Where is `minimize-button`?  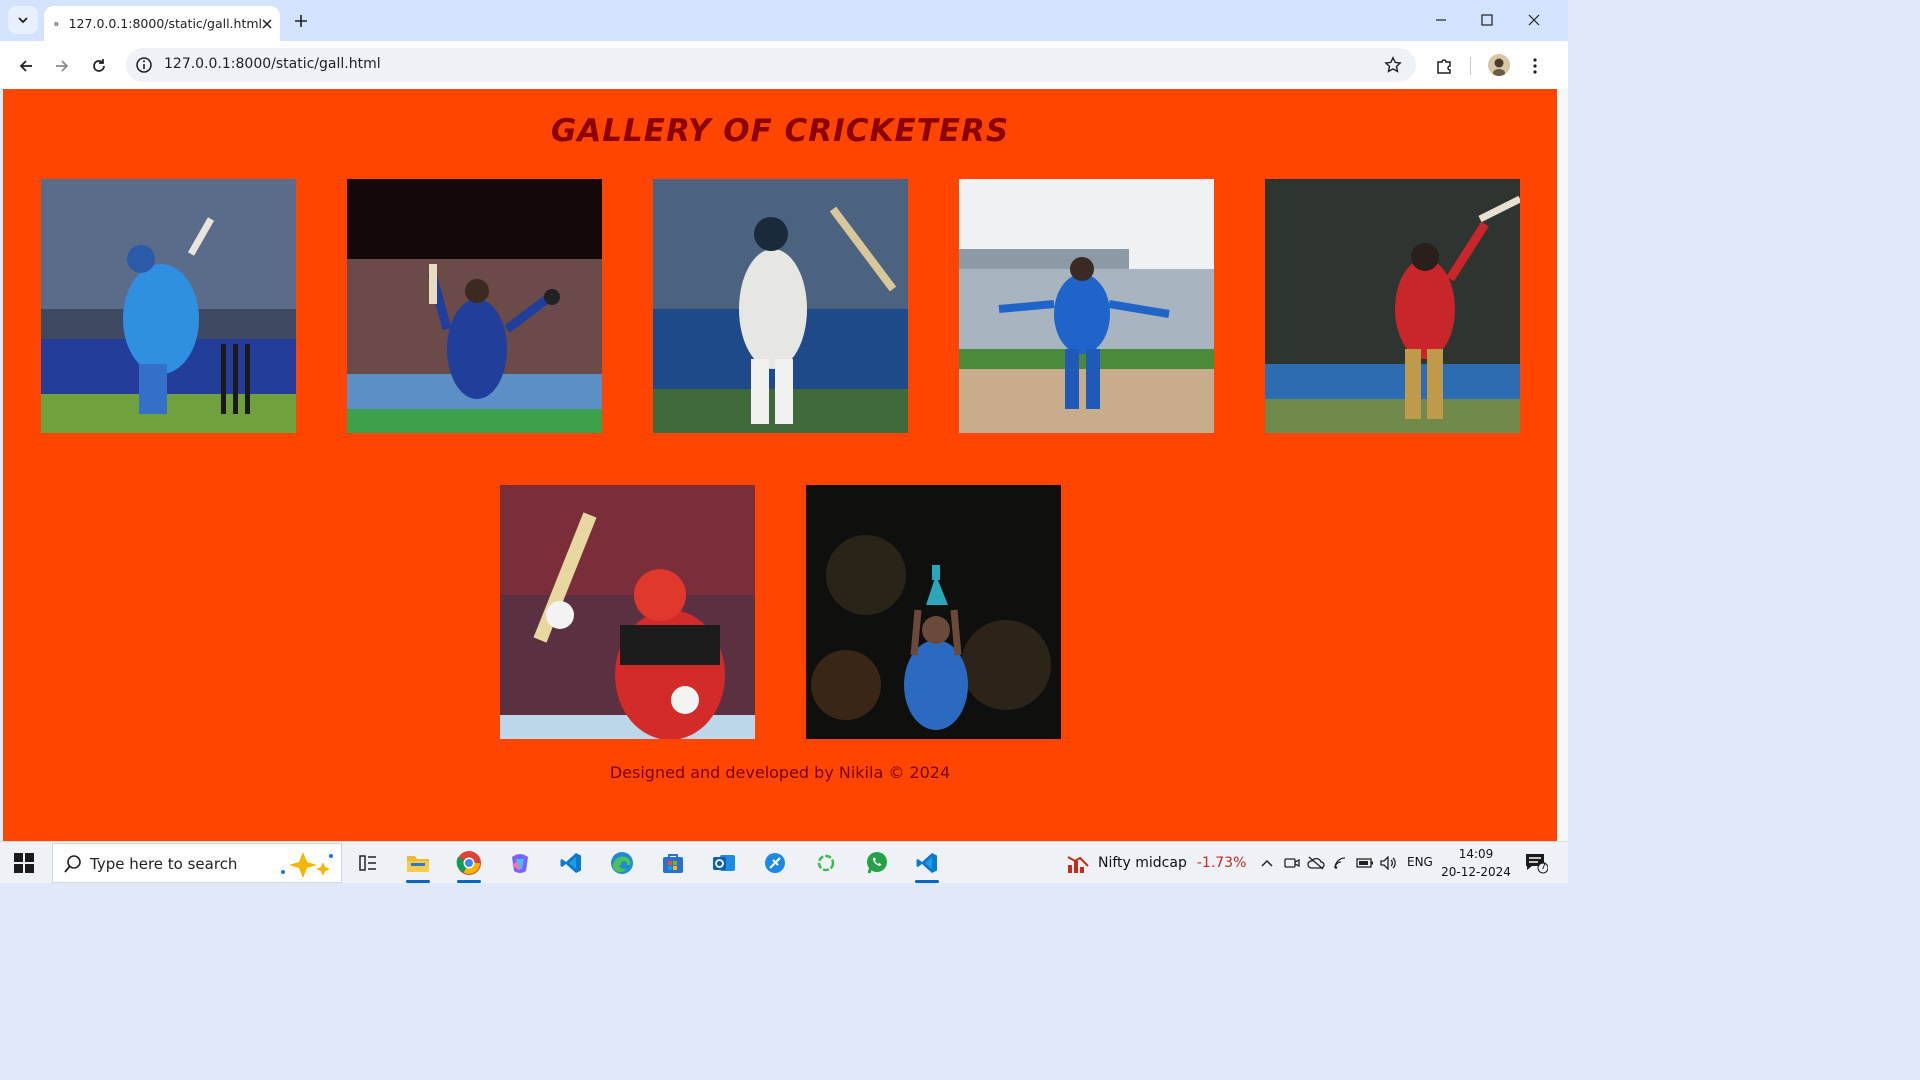
minimize-button is located at coordinates (1441, 20).